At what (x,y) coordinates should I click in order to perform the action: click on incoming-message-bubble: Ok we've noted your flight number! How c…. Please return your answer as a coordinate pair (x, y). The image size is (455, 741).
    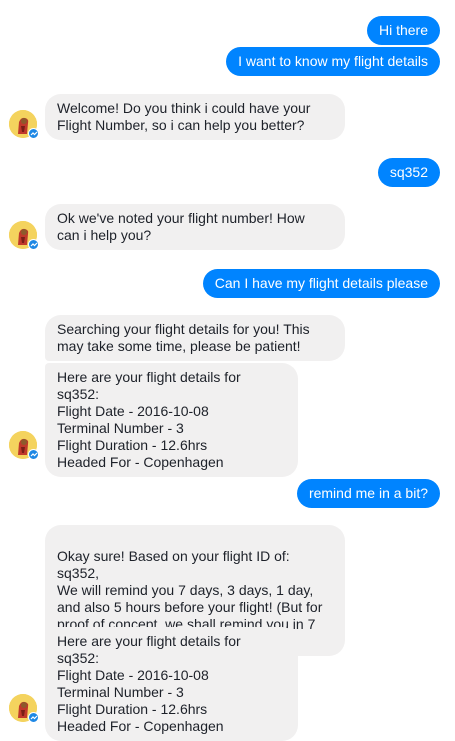
    Looking at the image, I should click on (195, 227).